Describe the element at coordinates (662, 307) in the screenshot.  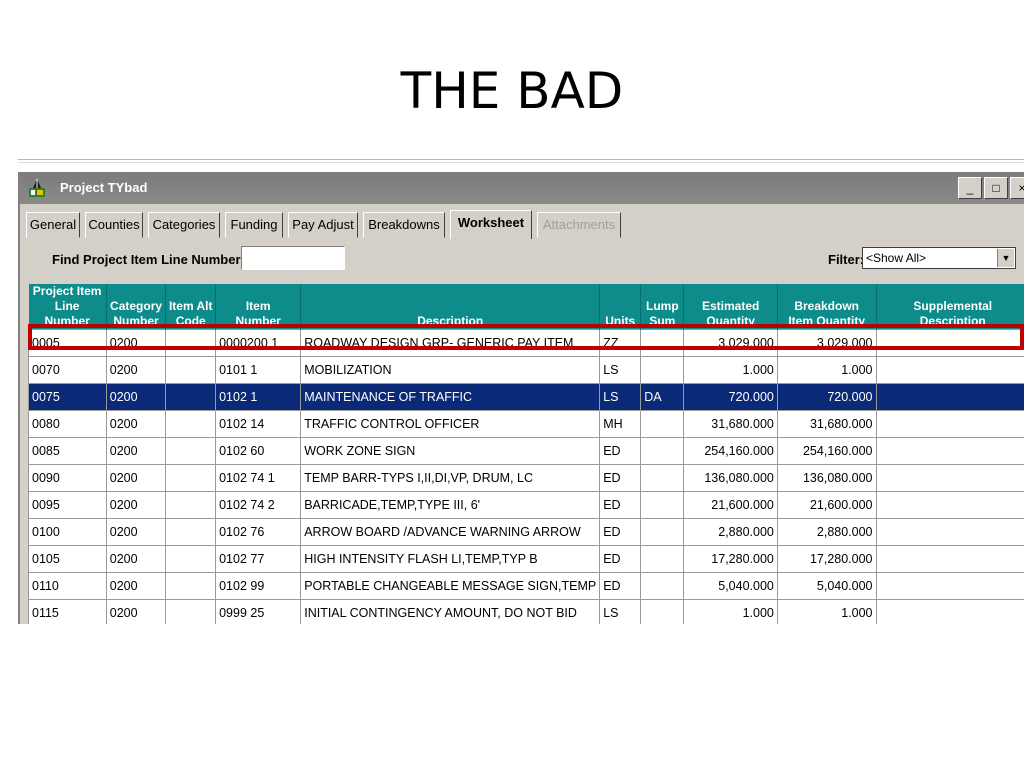
I see `column-header-lump-sum: Lump Sum` at that location.